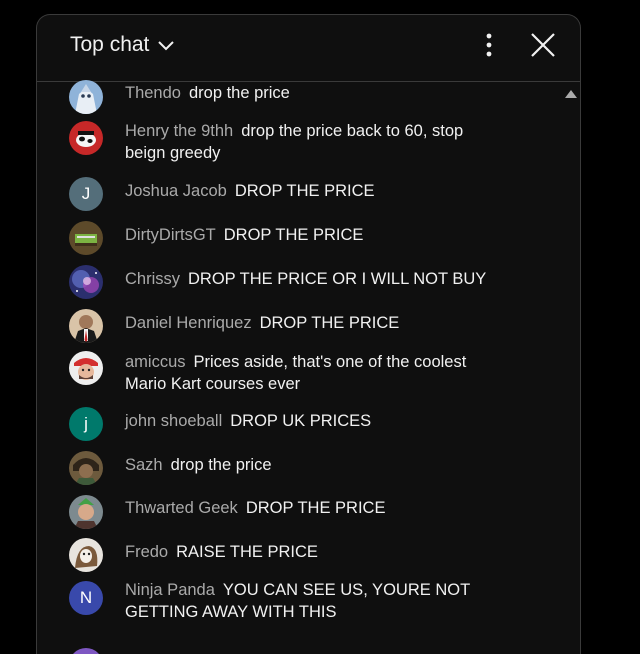  Describe the element at coordinates (144, 465) in the screenshot. I see `author-name: Sazh` at that location.